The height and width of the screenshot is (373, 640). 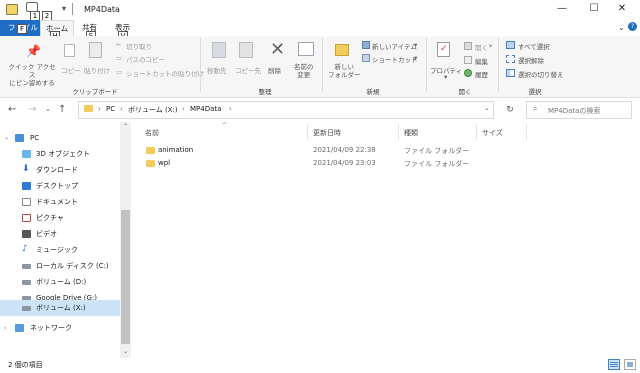 I want to click on move-to-button: 移動先, so click(x=217, y=70).